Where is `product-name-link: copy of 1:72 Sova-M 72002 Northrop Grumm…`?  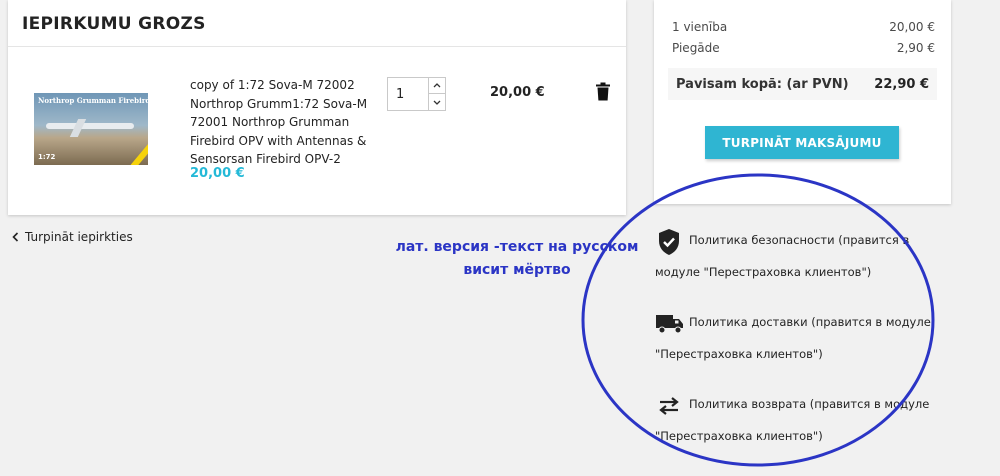
product-name-link: copy of 1:72 Sova-M 72002 Northrop Grumm… is located at coordinates (283, 122).